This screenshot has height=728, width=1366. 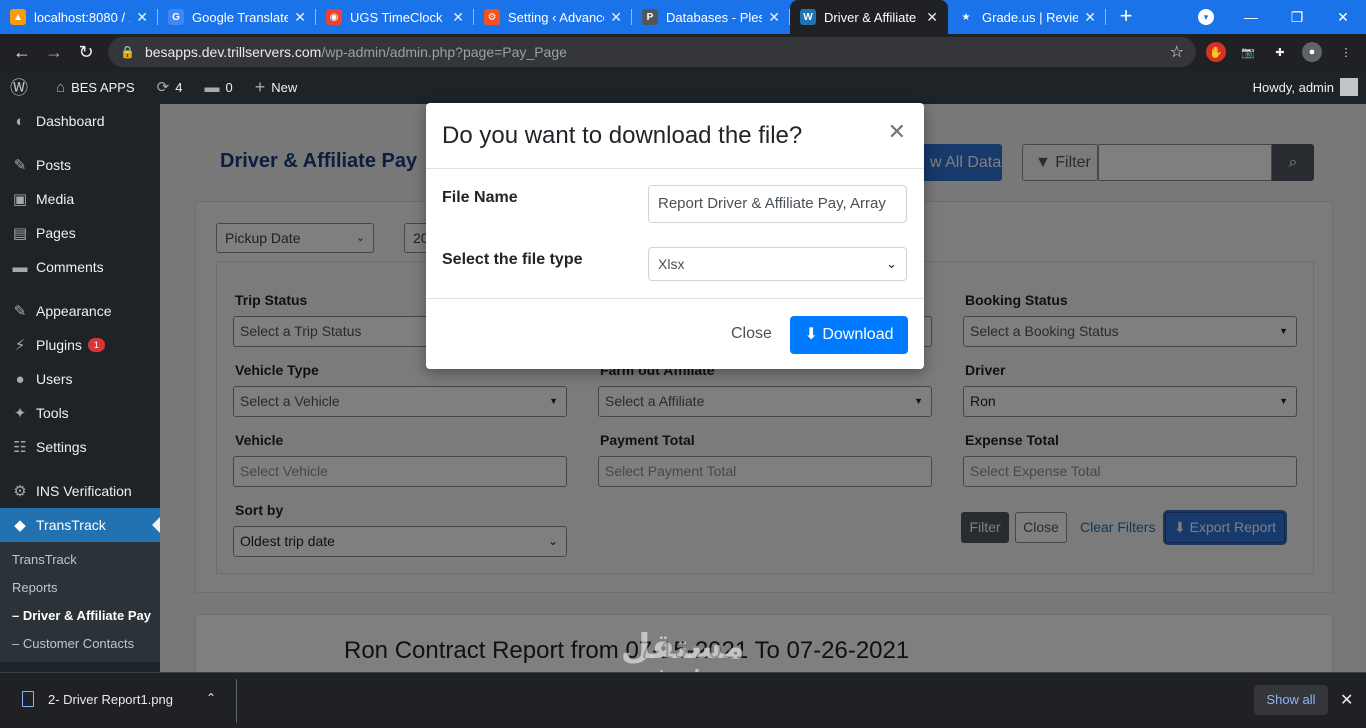 I want to click on tab-title: Driver & Affiliate, so click(x=870, y=17).